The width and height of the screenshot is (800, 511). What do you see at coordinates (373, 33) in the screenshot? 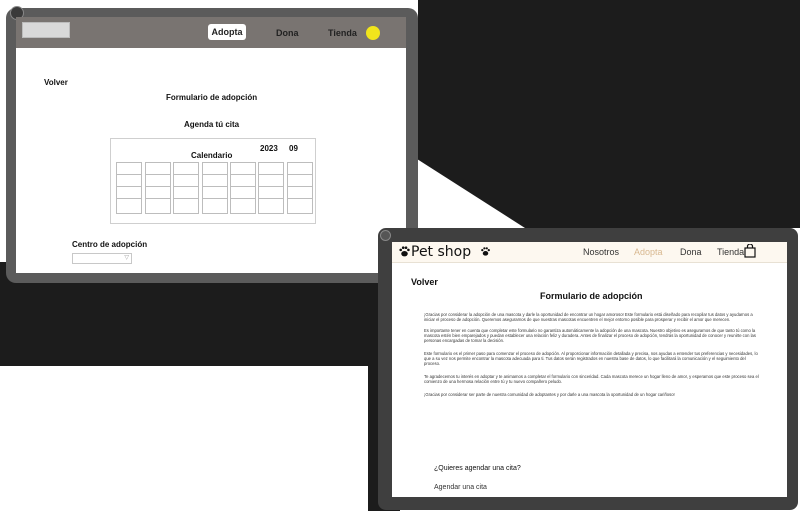
I see `old-user-avatar-icon` at bounding box center [373, 33].